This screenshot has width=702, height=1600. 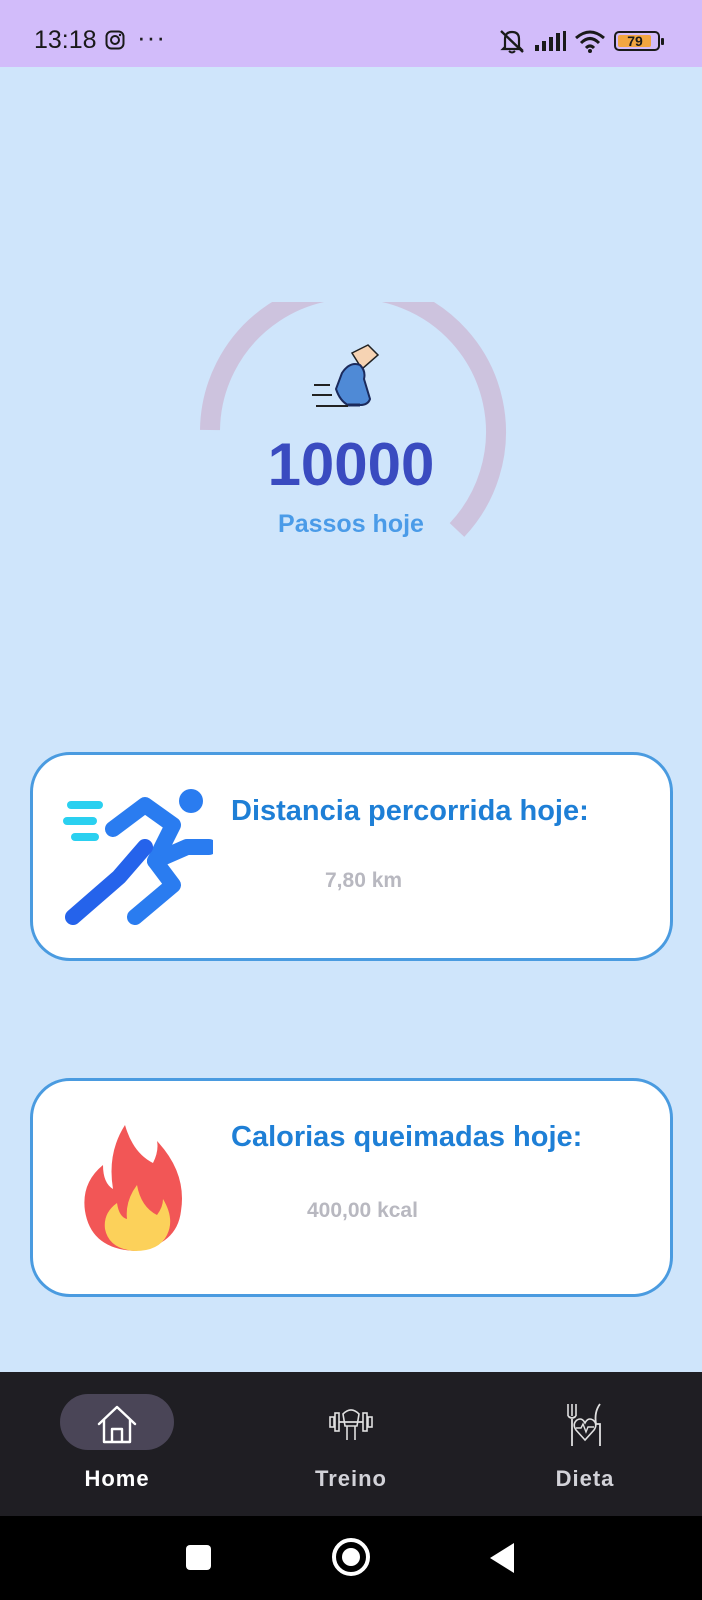 I want to click on signal-icon, so click(x=550, y=41).